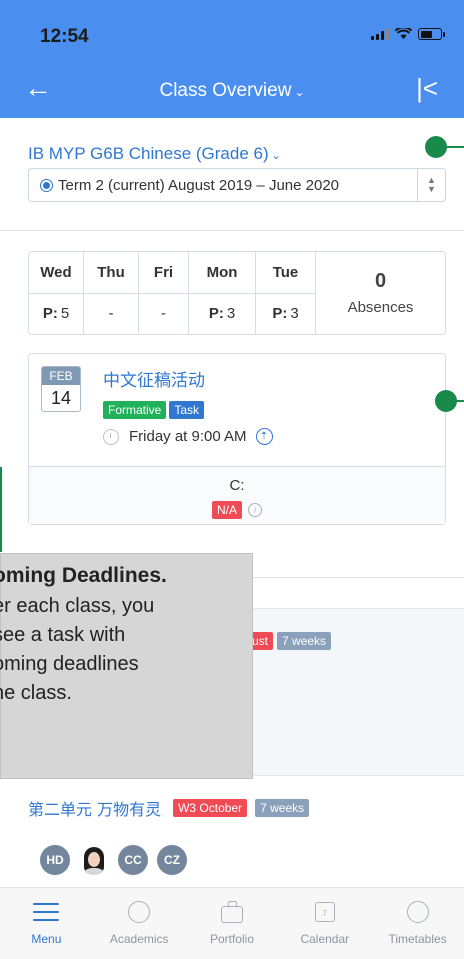  What do you see at coordinates (113, 860) in the screenshot?
I see `teacher-avatars: HD CC CZ` at bounding box center [113, 860].